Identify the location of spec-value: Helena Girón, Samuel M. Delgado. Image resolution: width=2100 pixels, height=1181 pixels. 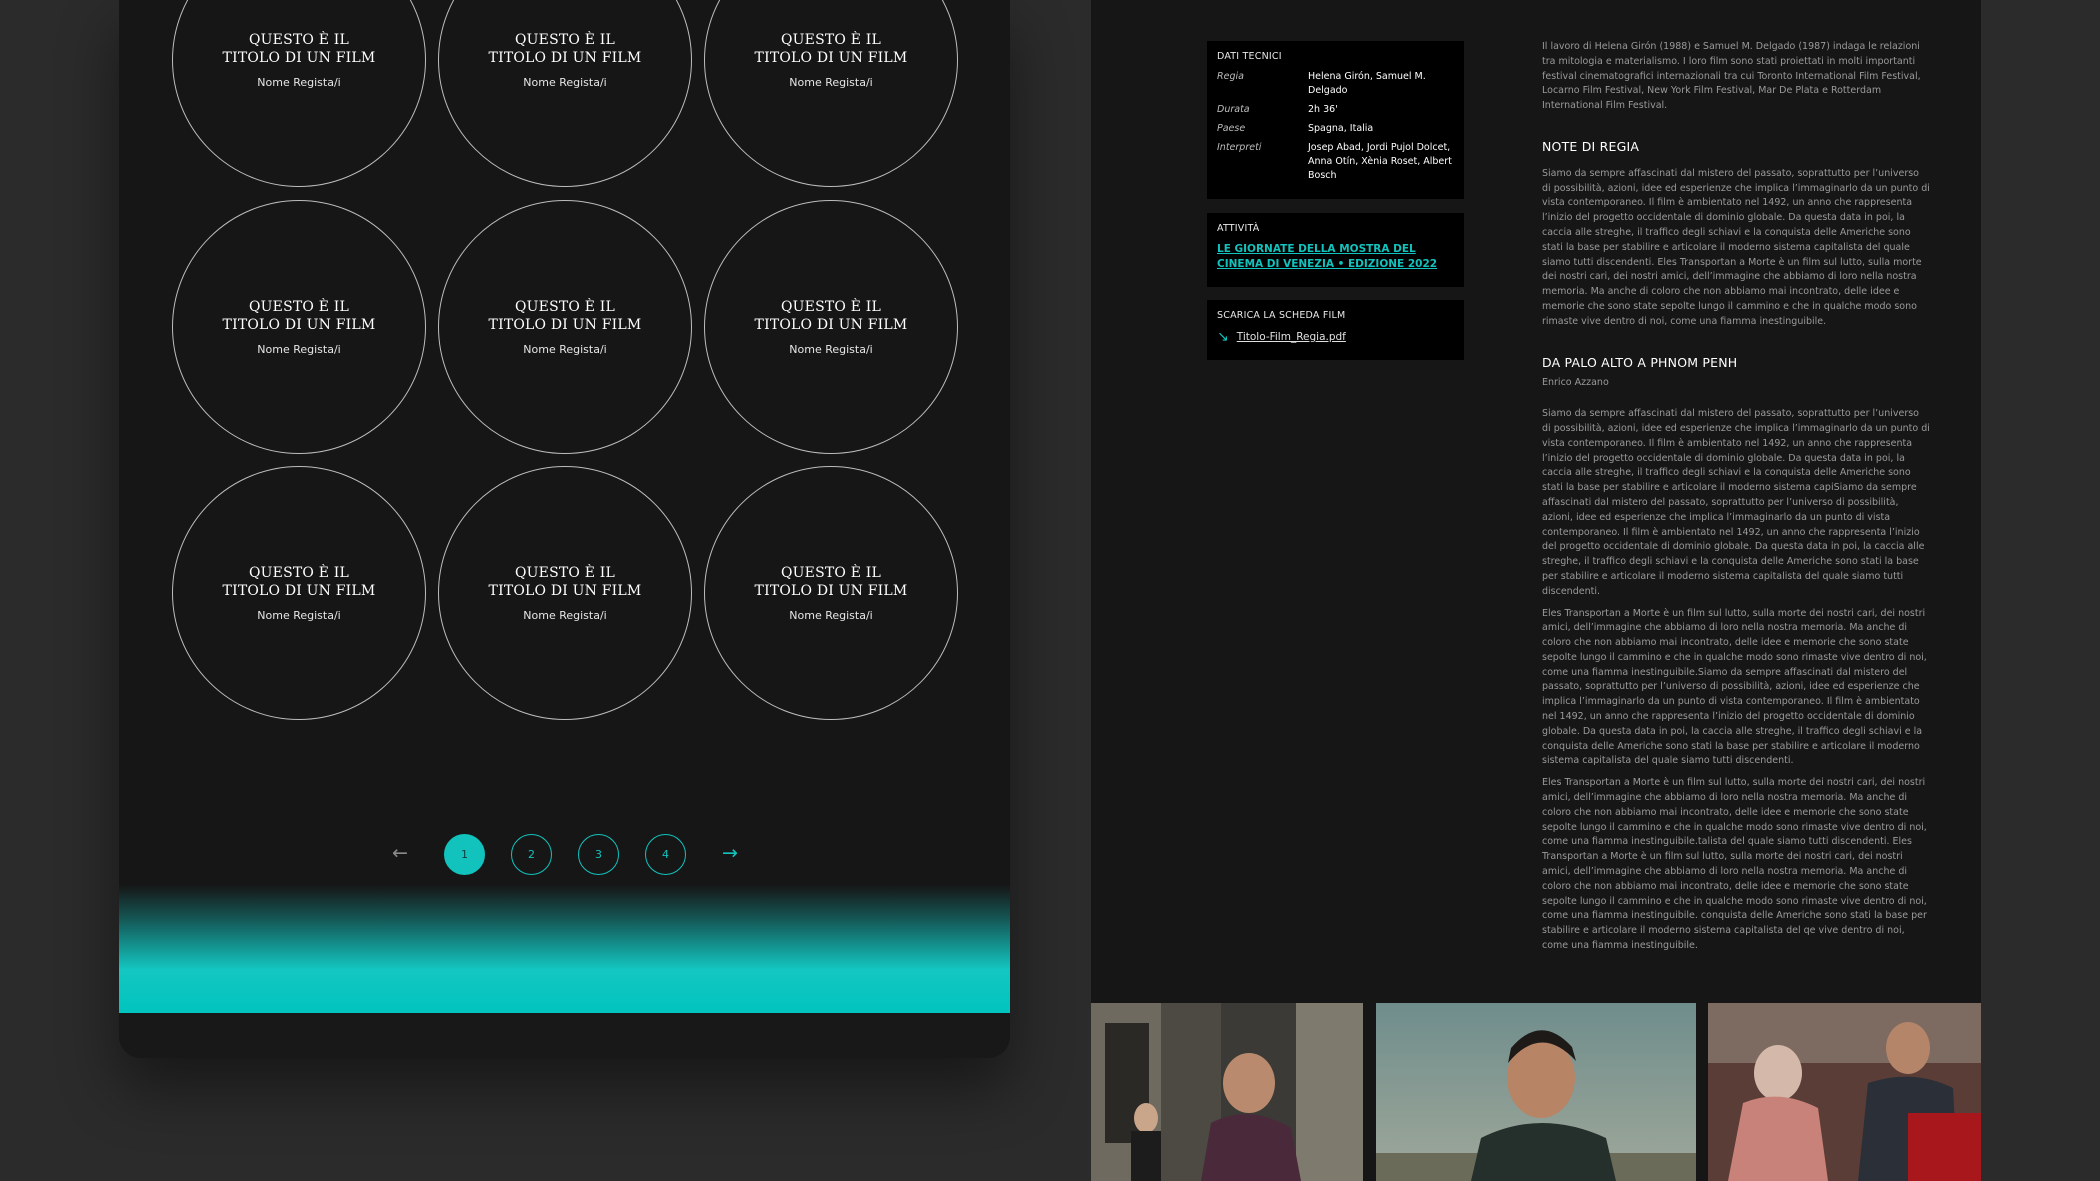
(1367, 83).